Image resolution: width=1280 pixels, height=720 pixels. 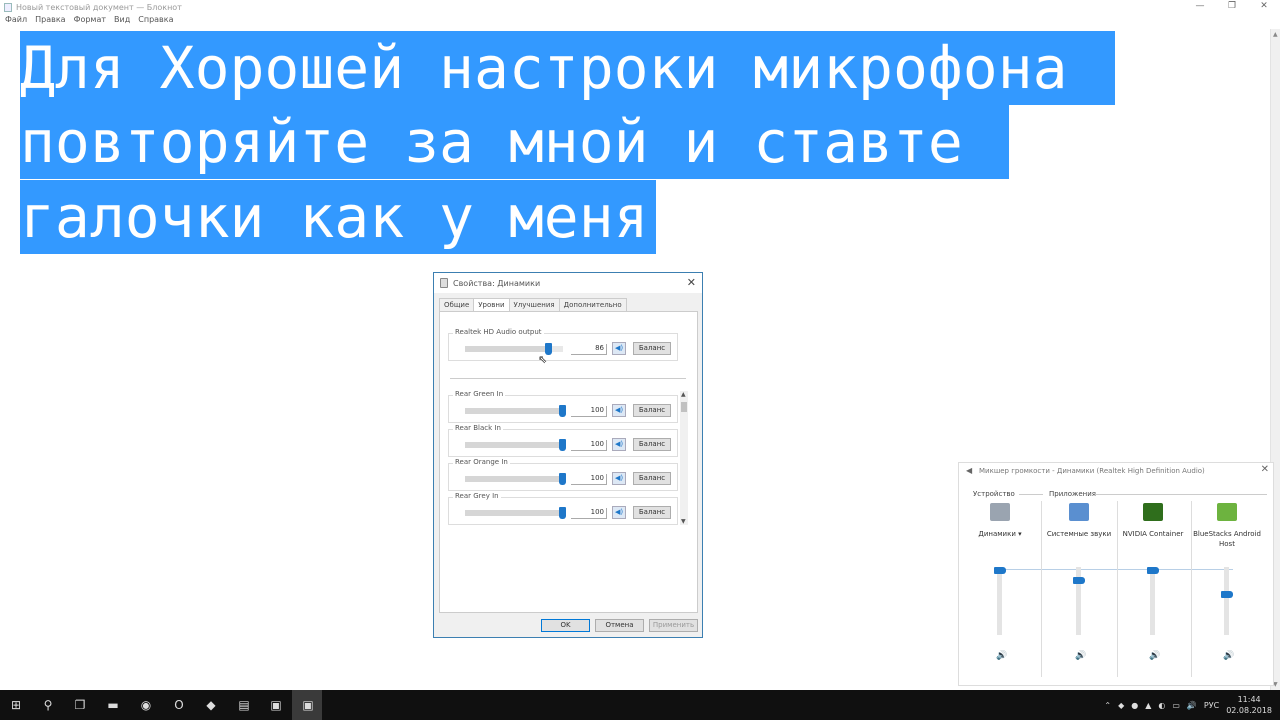 What do you see at coordinates (113, 705) in the screenshot?
I see `explorer-icon: ▬` at bounding box center [113, 705].